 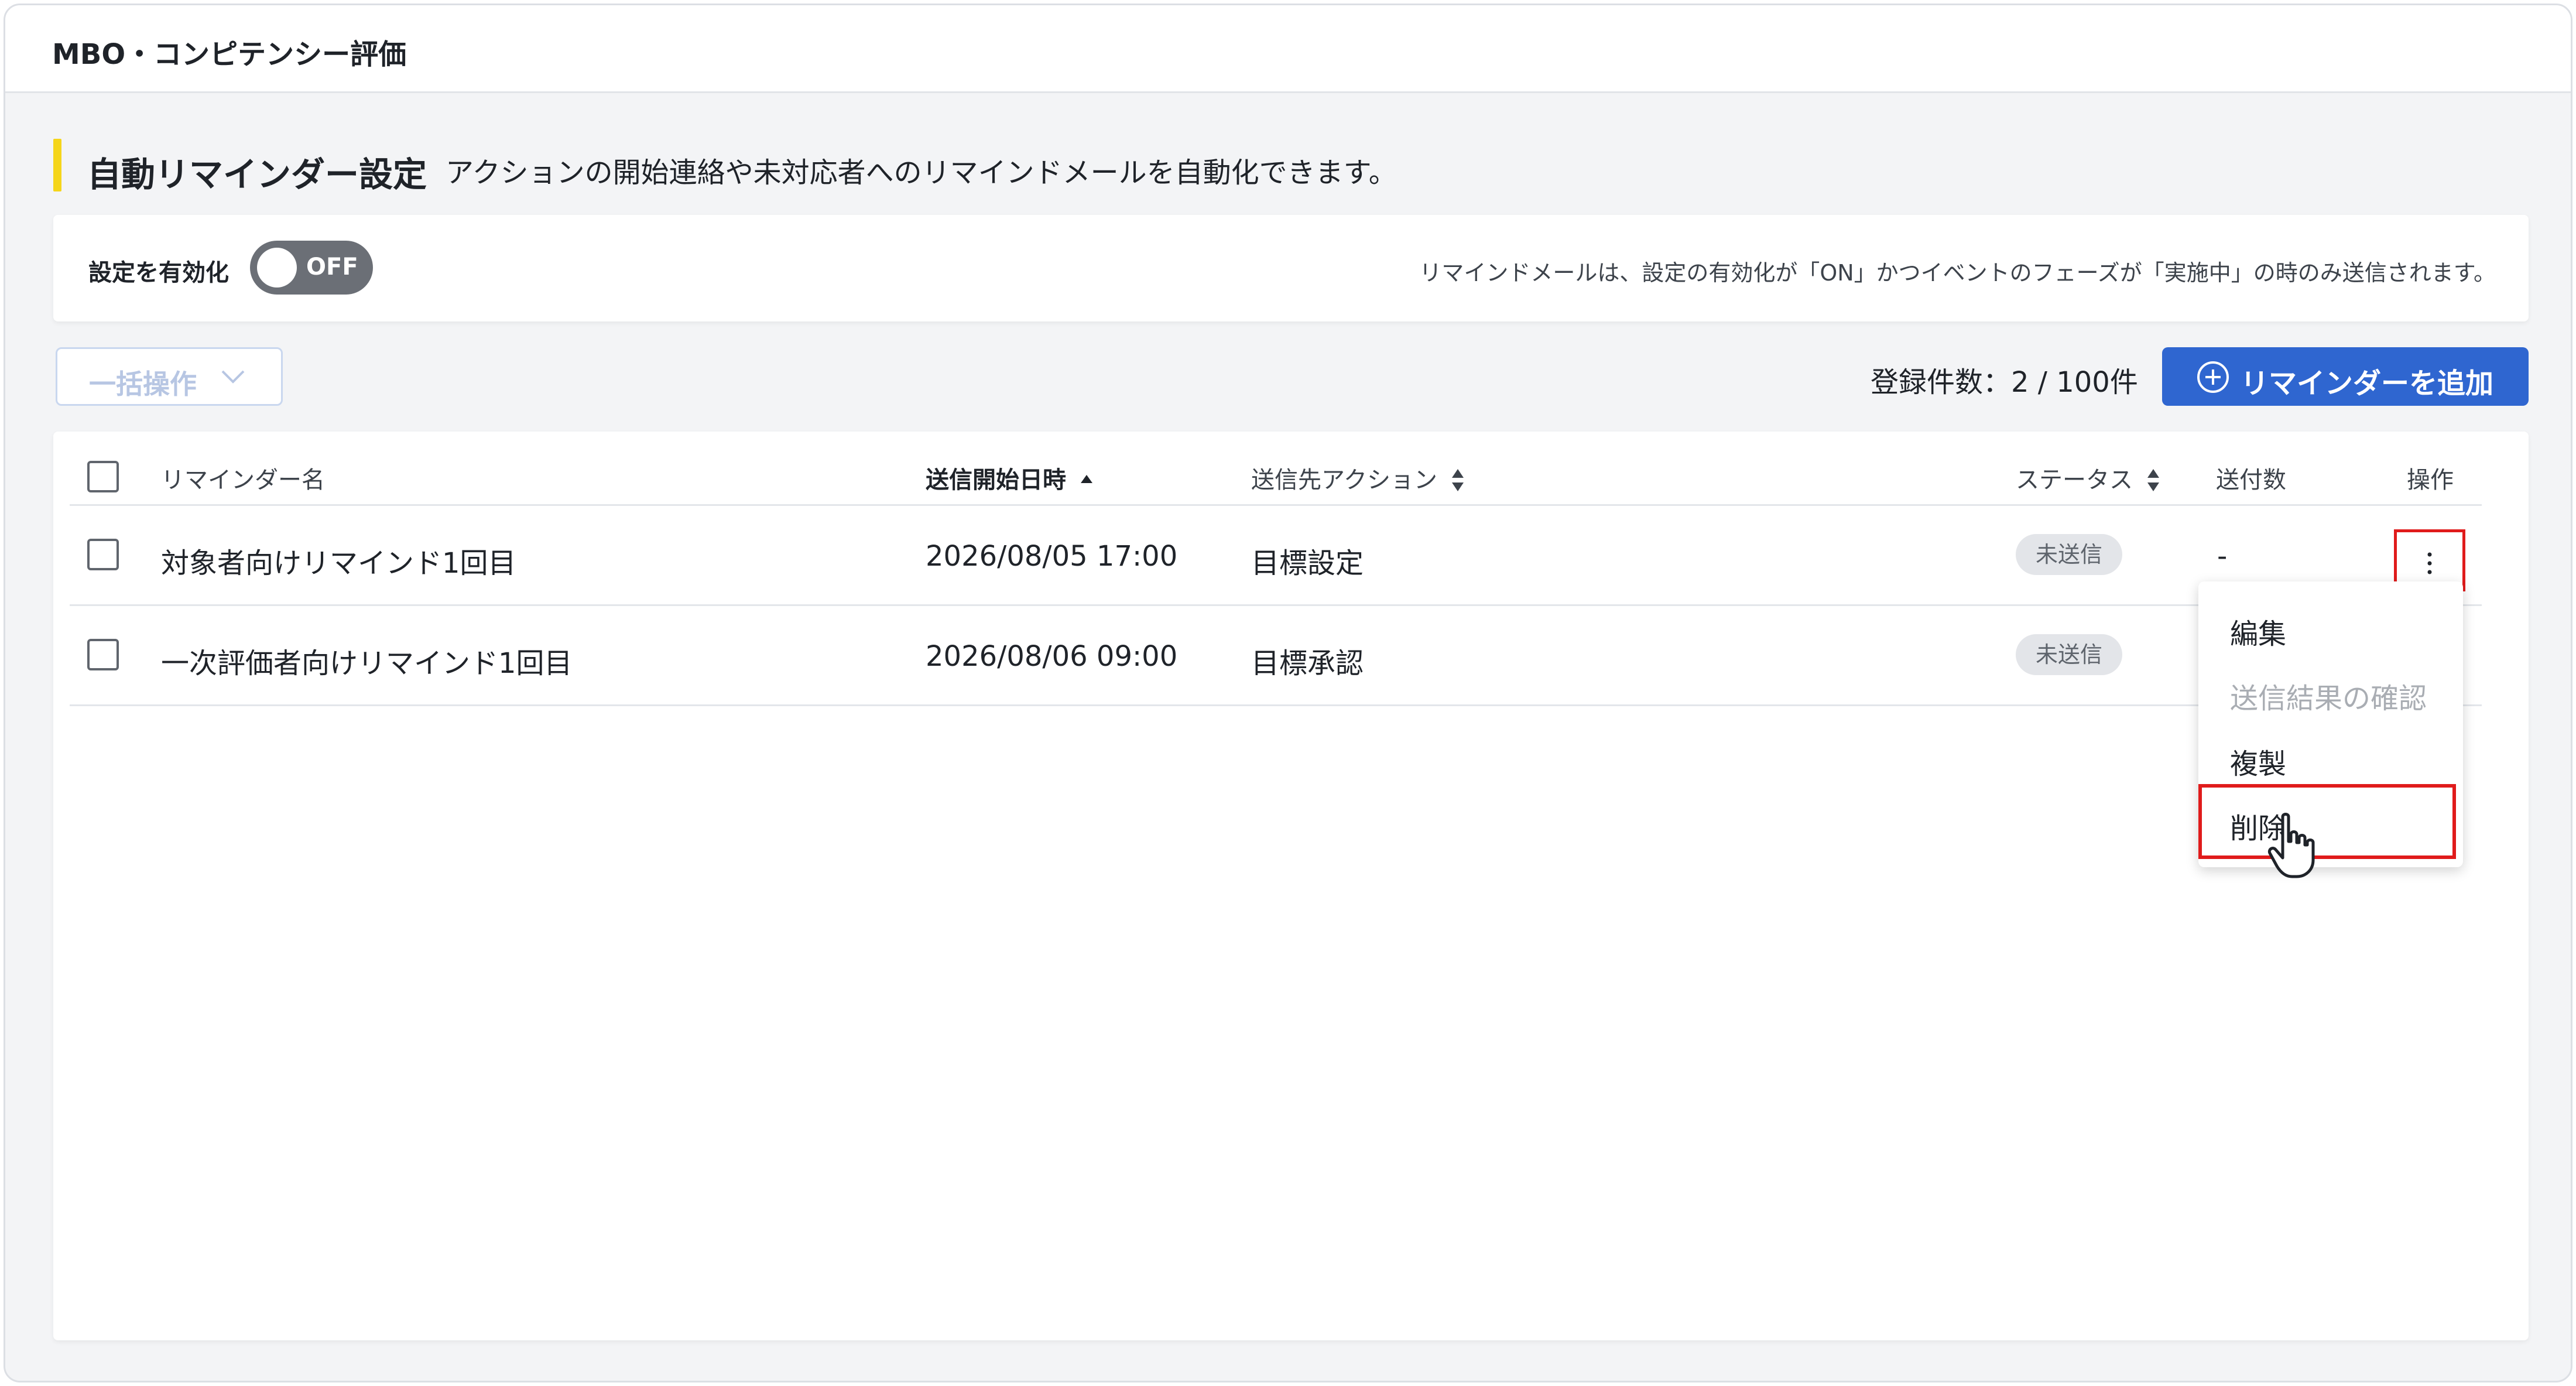 I want to click on bulk-action-dropdown: 一括操作, so click(x=169, y=376).